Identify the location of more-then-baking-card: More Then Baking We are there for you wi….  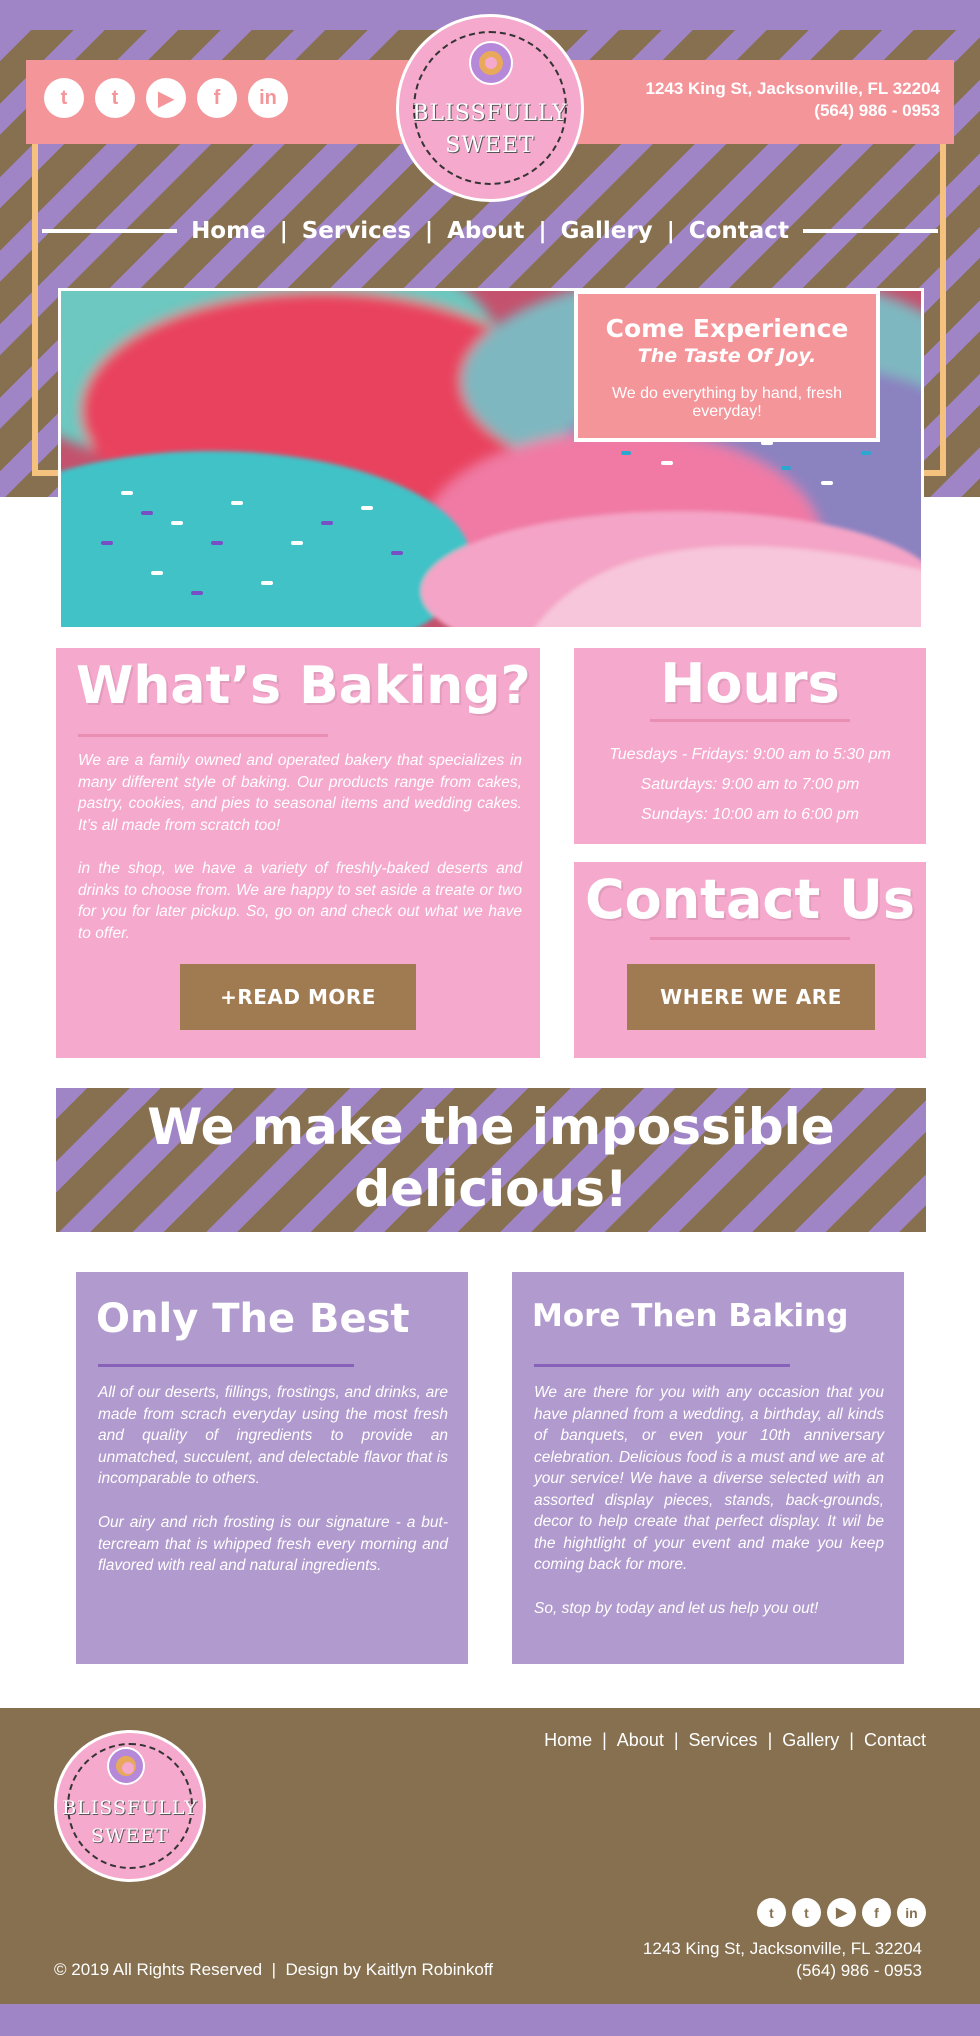
(708, 1468).